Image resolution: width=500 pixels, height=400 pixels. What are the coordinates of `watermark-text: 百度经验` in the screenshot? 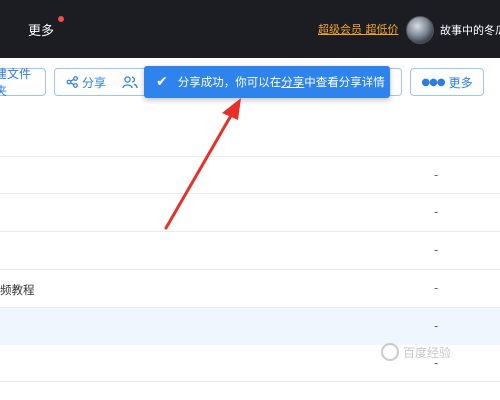 It's located at (427, 352).